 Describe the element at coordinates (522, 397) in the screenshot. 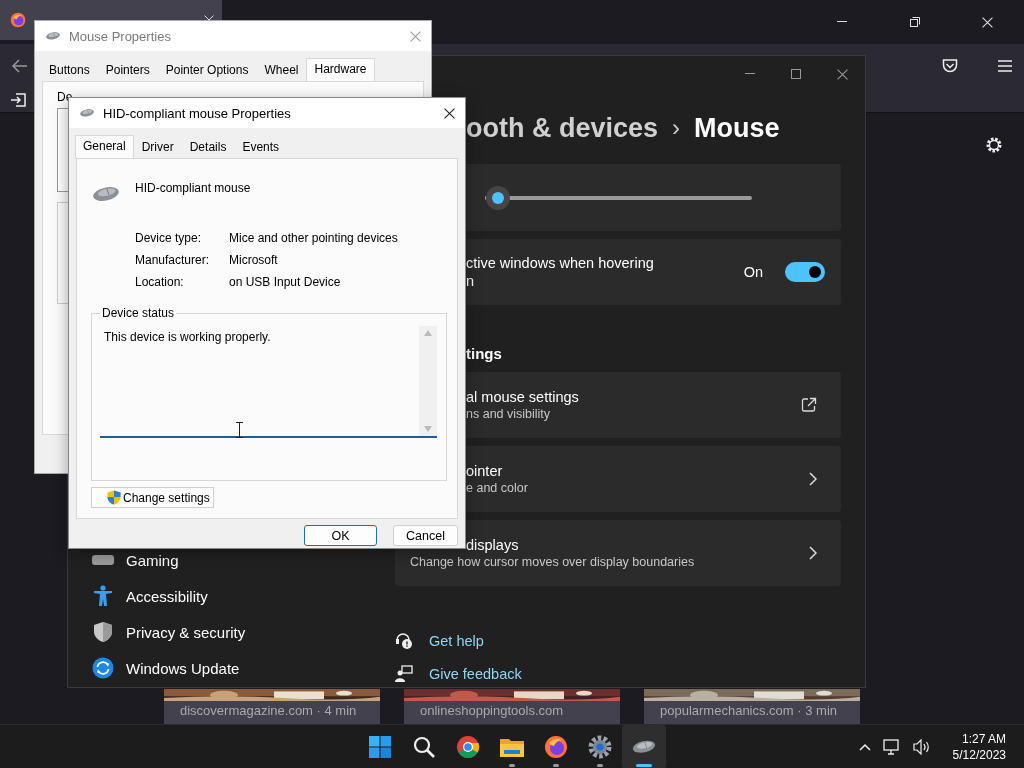

I see `link-title: al mouse settings` at that location.